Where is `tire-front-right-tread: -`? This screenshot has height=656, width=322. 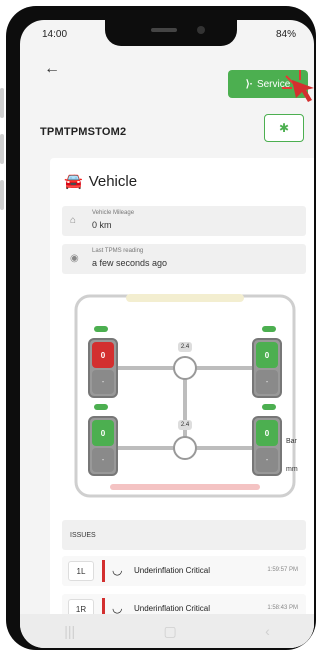 tire-front-right-tread: - is located at coordinates (267, 382).